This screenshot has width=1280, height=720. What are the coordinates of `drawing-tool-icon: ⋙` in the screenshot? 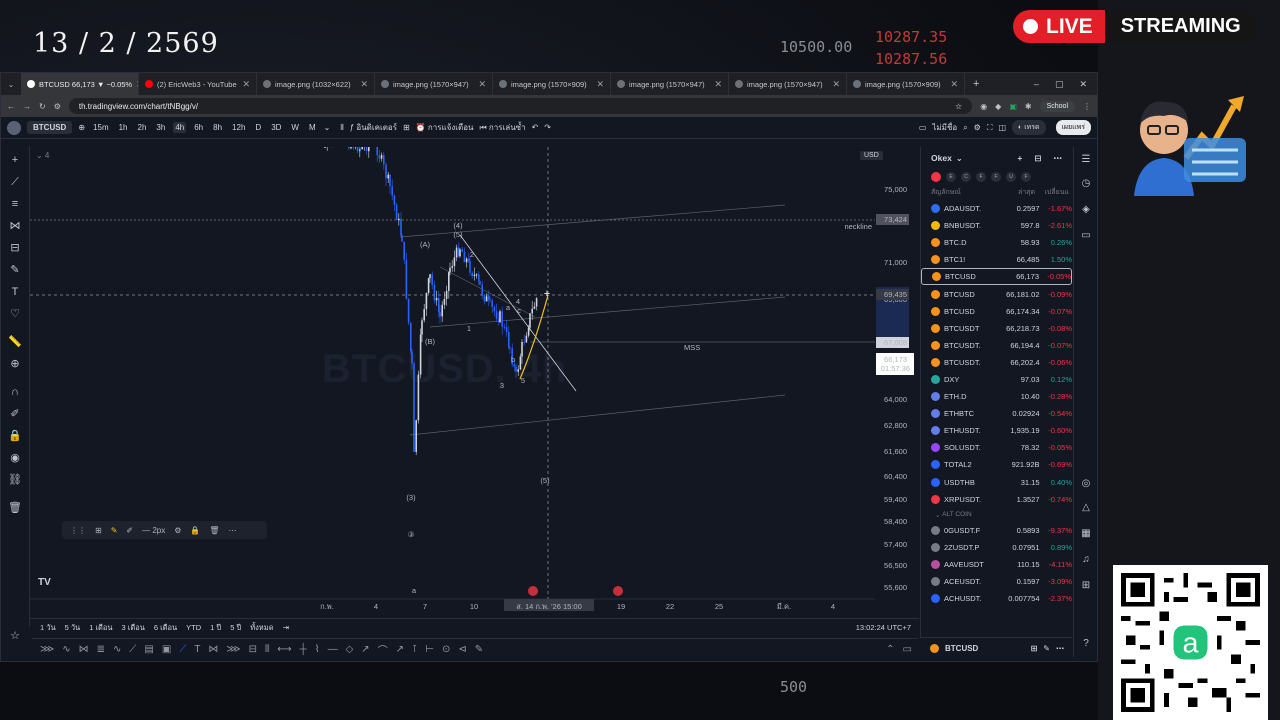 It's located at (47, 649).